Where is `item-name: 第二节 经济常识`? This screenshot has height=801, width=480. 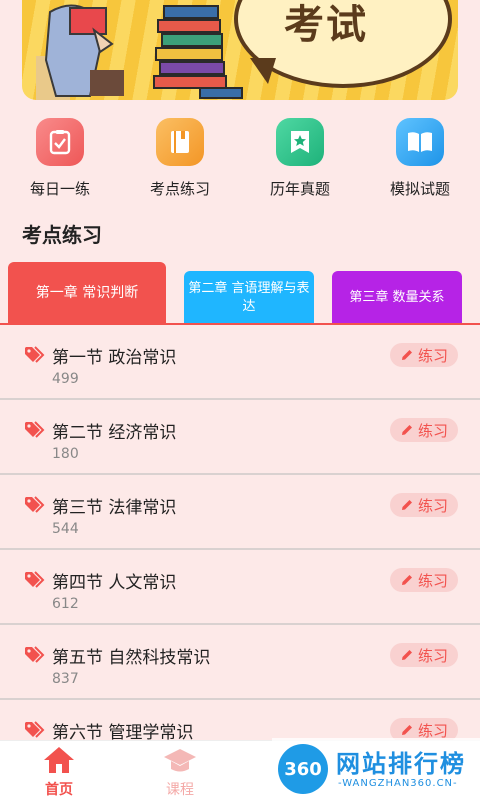
item-name: 第二节 经济常识 is located at coordinates (114, 433).